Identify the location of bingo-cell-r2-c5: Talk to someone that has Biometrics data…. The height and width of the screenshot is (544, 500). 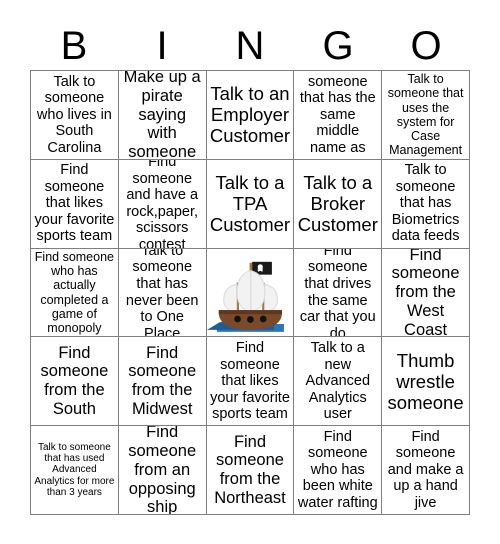
(426, 204).